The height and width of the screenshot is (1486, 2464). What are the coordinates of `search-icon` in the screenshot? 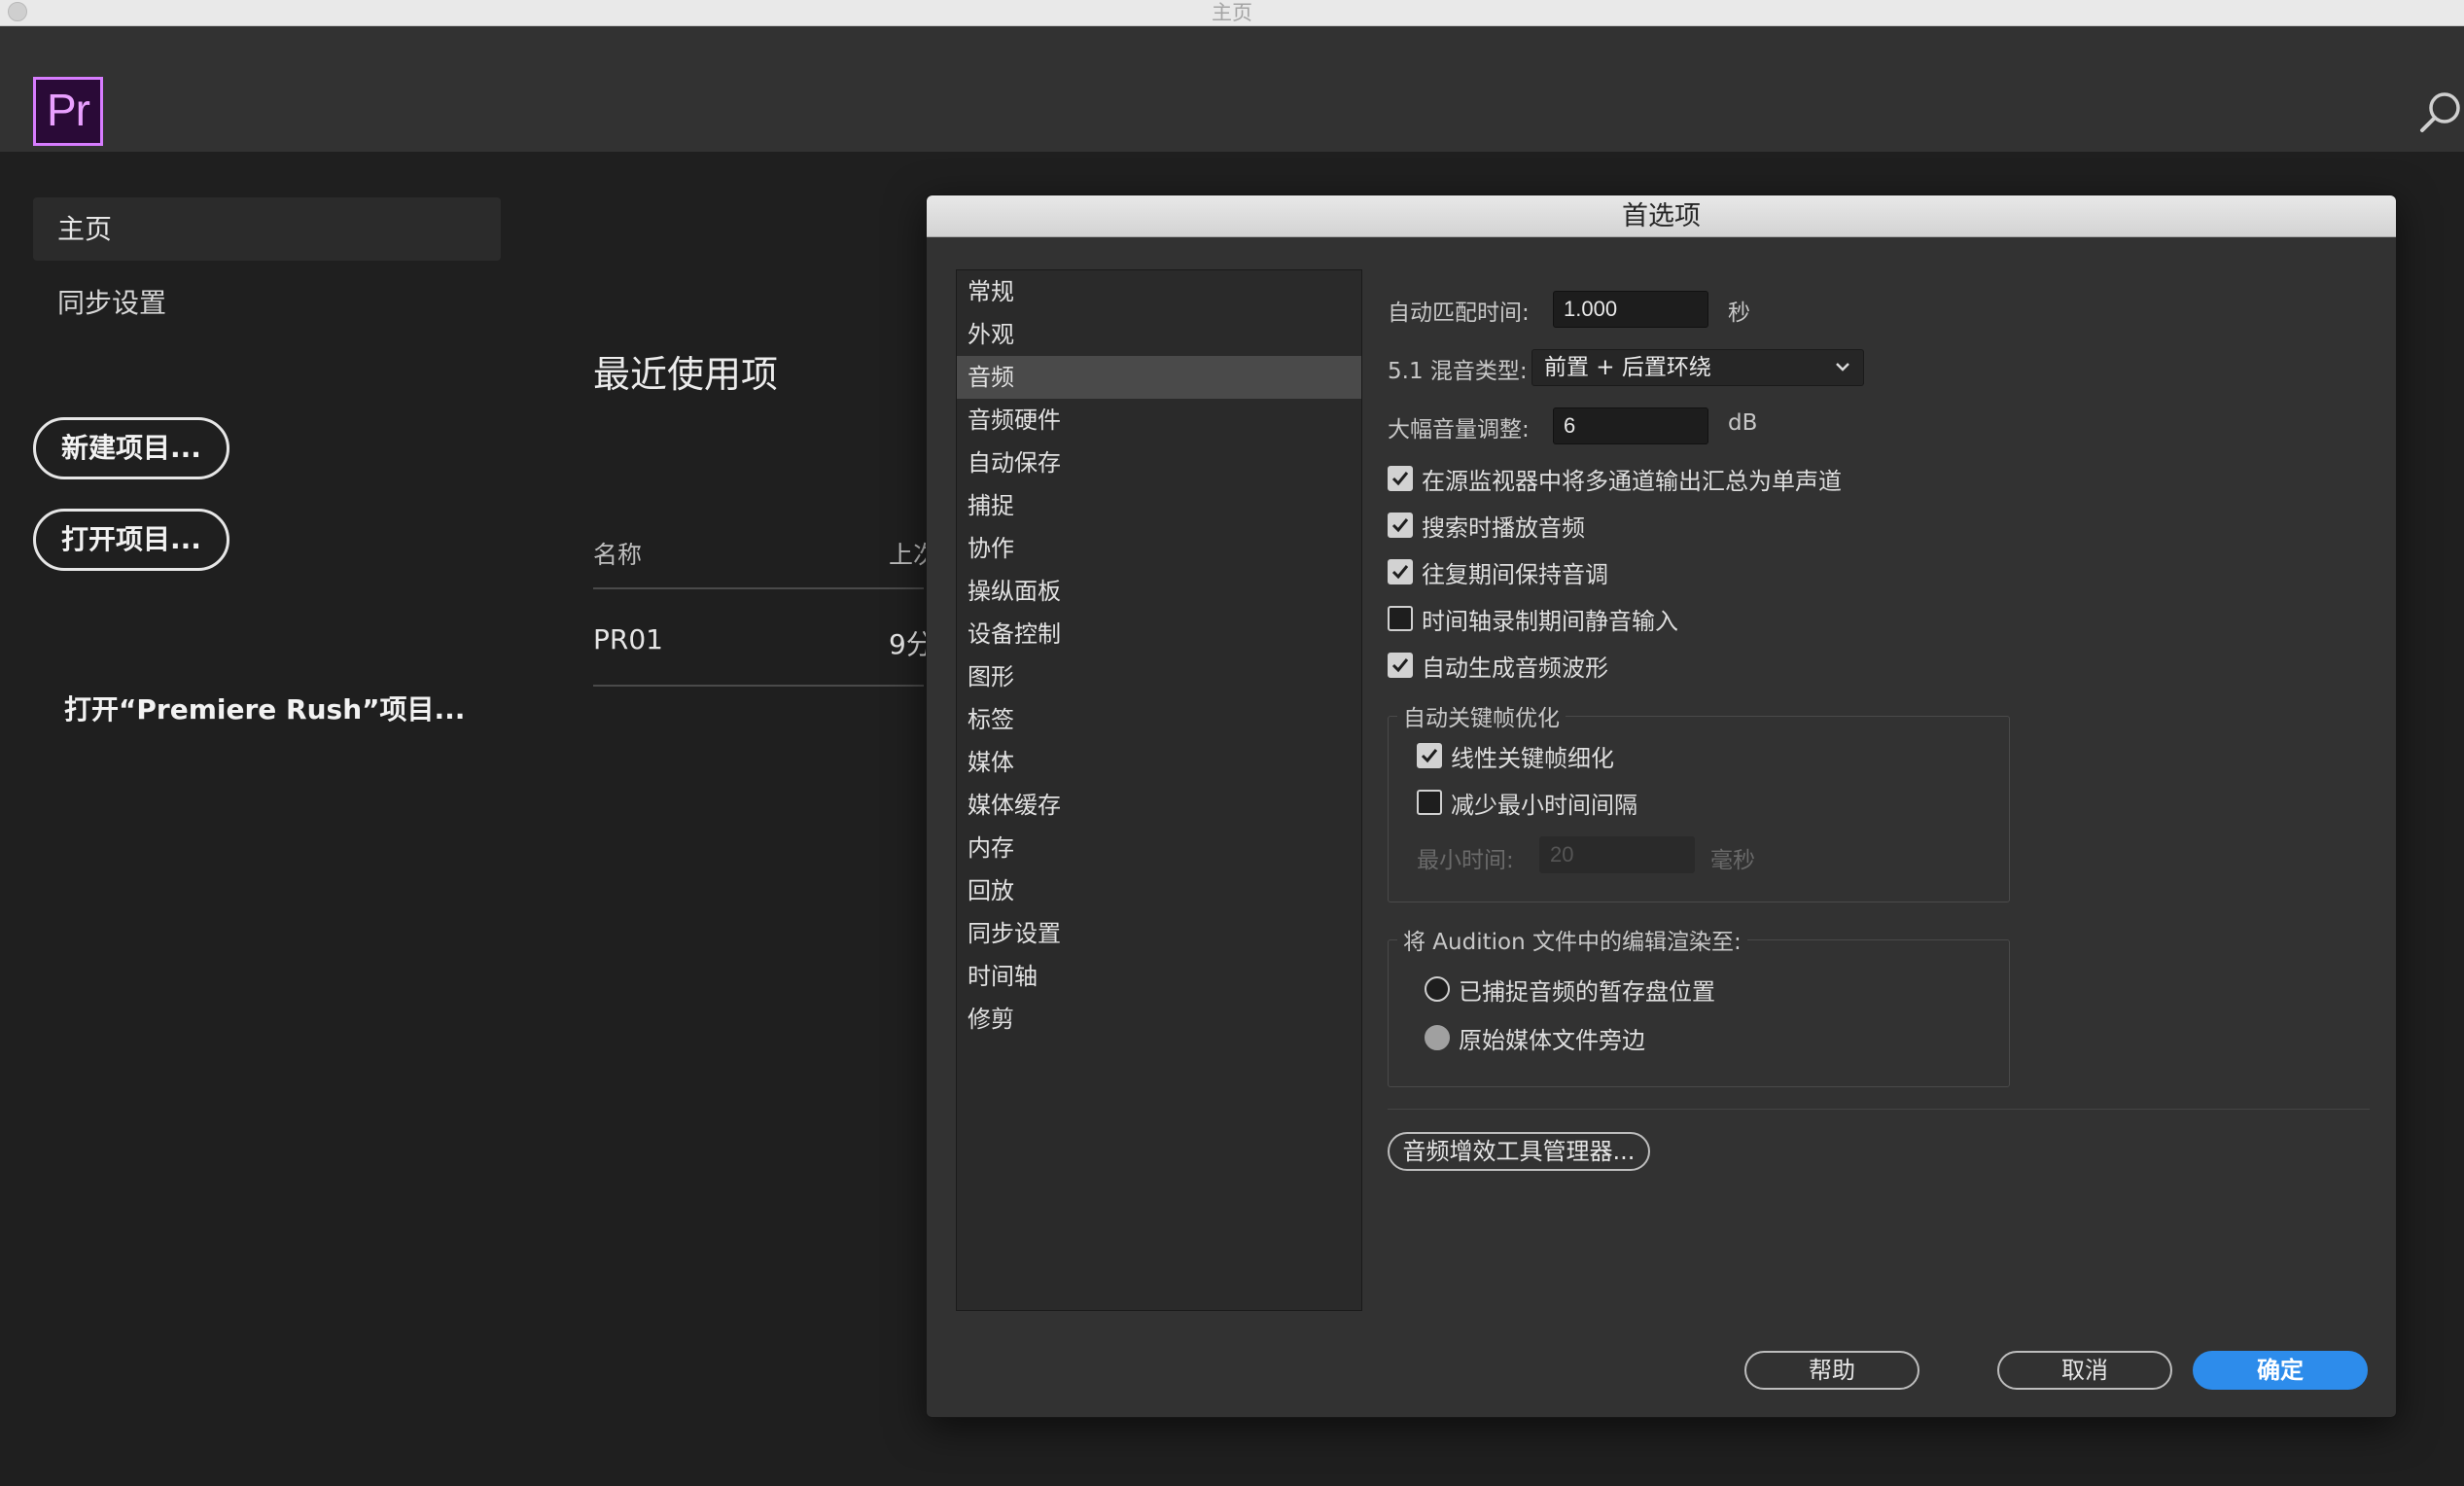 It's located at (2439, 112).